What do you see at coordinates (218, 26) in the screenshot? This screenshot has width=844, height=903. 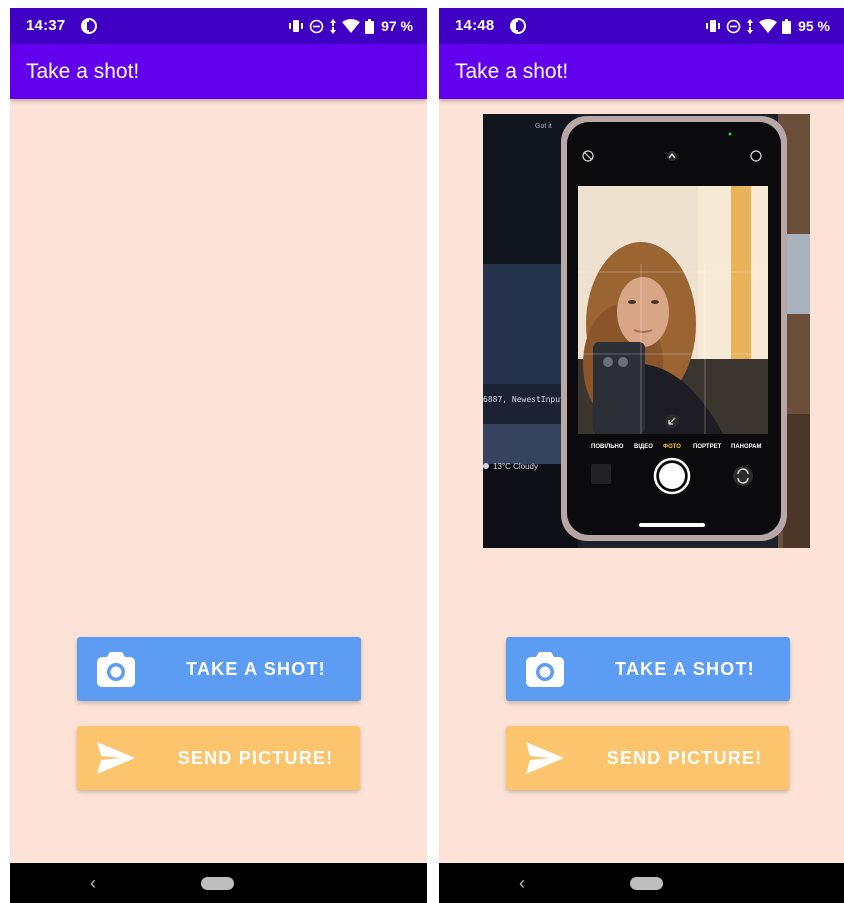 I see `status-bar: 14:37 97 %` at bounding box center [218, 26].